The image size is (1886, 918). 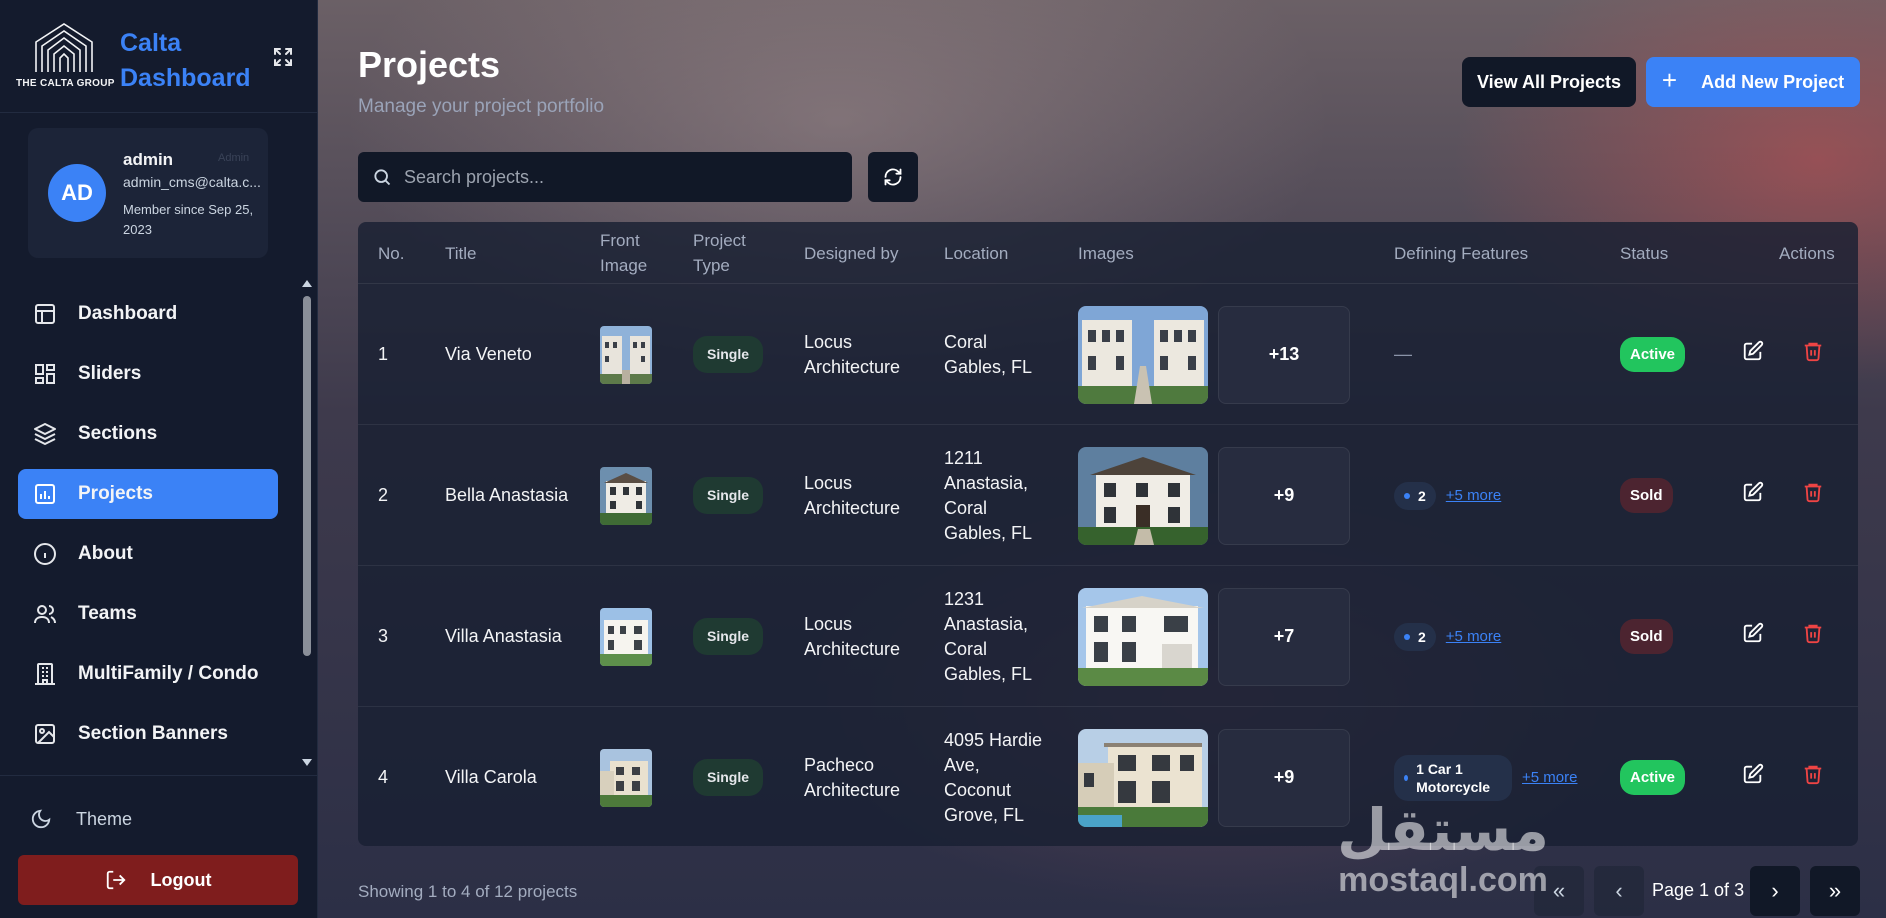 What do you see at coordinates (148, 434) in the screenshot?
I see `sidebar-item-sections: Sections` at bounding box center [148, 434].